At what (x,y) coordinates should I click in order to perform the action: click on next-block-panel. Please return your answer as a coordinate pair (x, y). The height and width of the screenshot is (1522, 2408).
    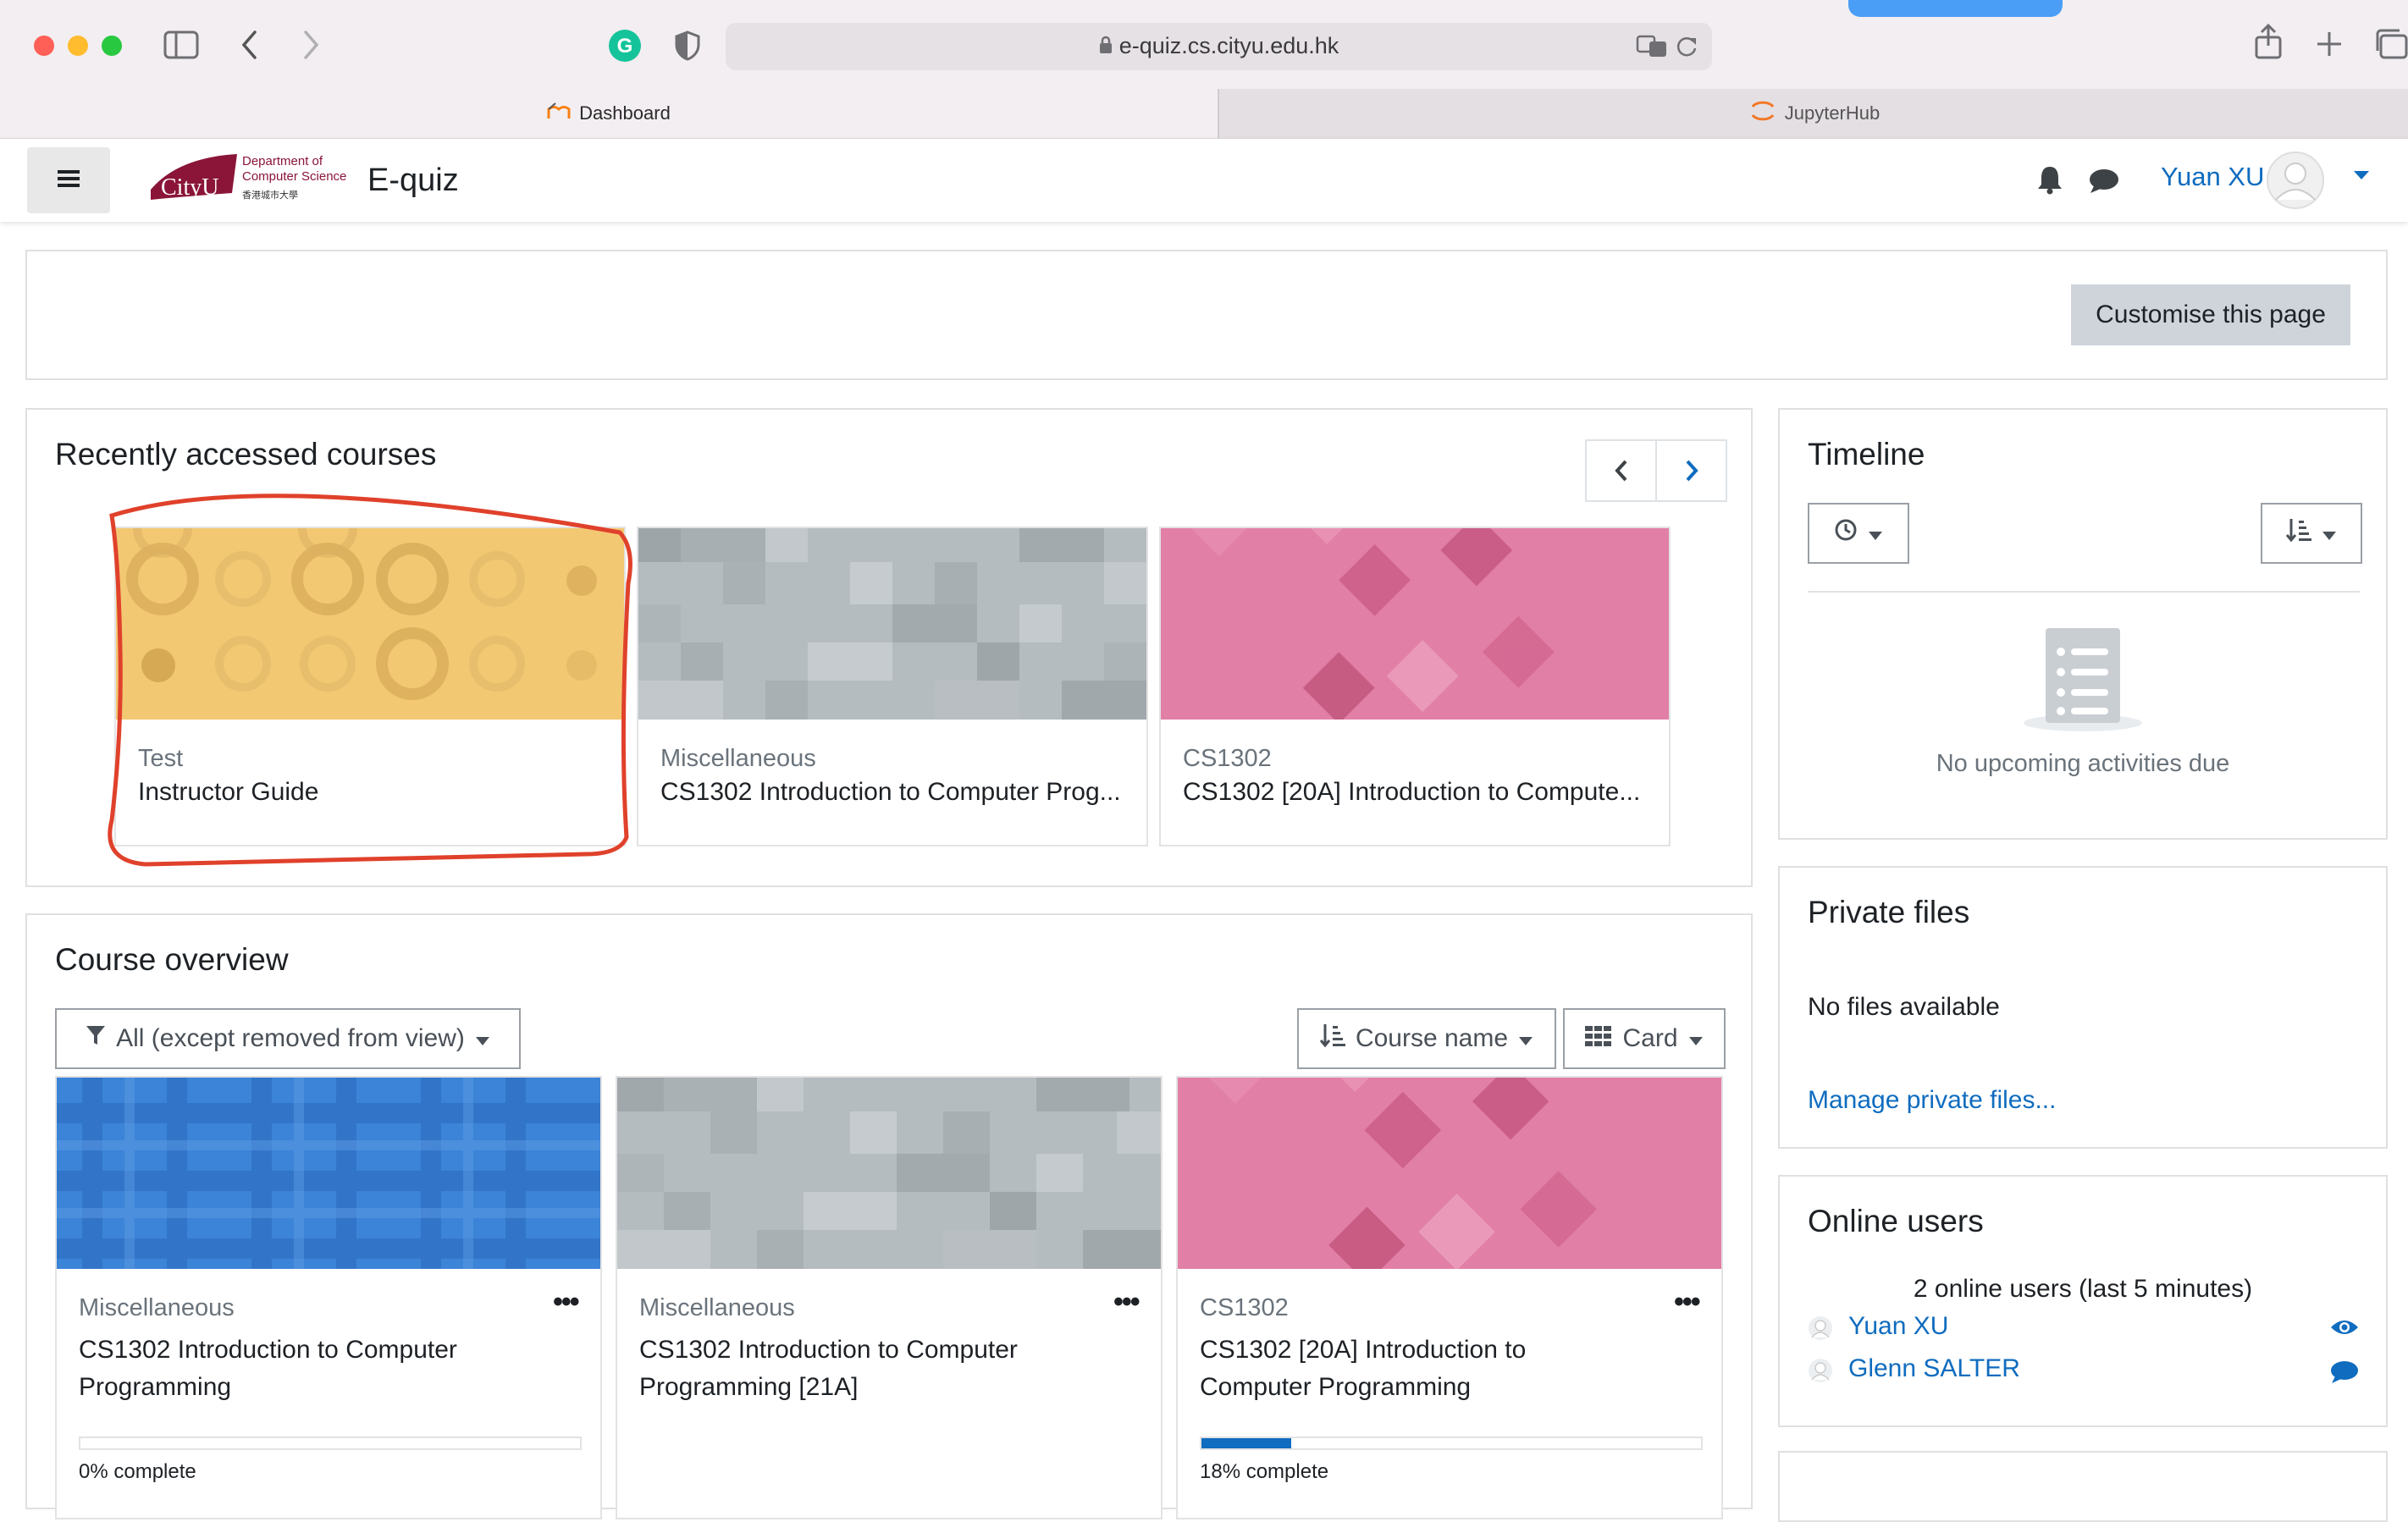
    Looking at the image, I should click on (2083, 1486).